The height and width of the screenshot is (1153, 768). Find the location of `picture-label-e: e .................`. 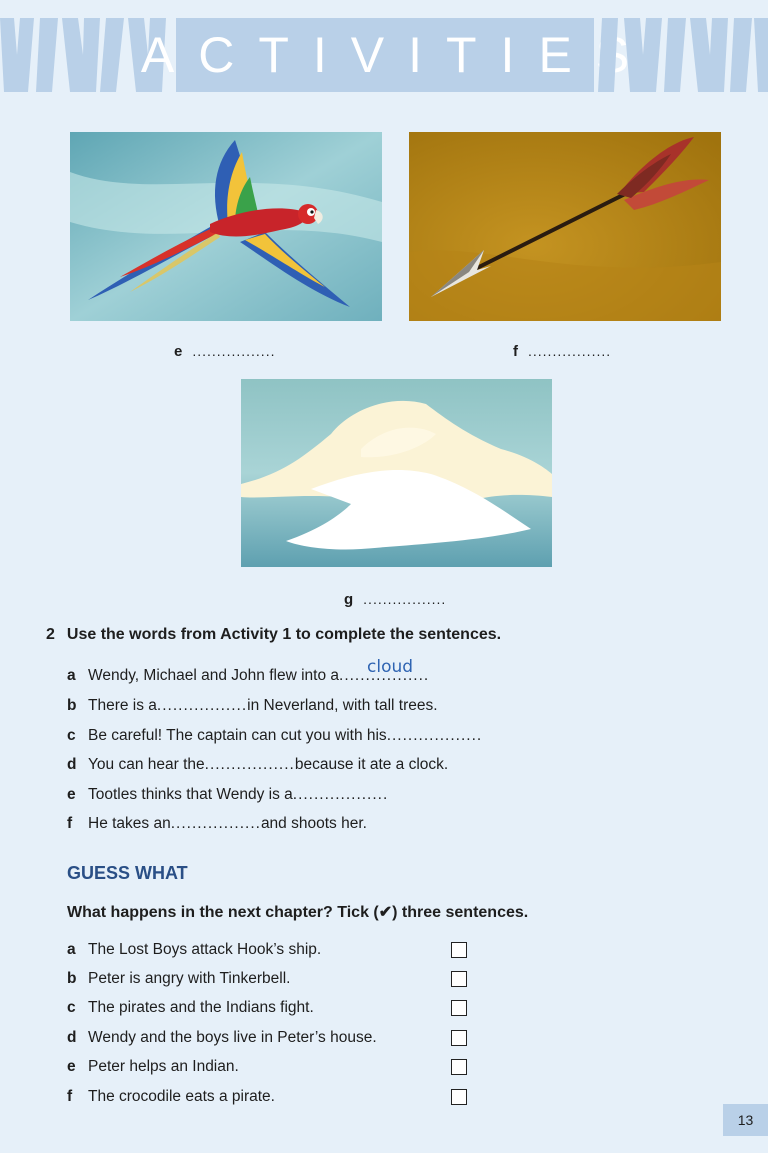

picture-label-e: e ................. is located at coordinates (224, 351).